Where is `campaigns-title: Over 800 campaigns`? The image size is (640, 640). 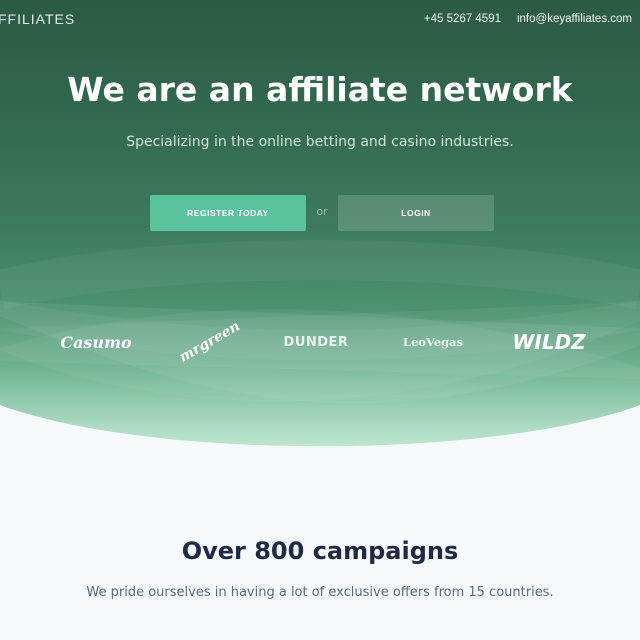 campaigns-title: Over 800 campaigns is located at coordinates (320, 551).